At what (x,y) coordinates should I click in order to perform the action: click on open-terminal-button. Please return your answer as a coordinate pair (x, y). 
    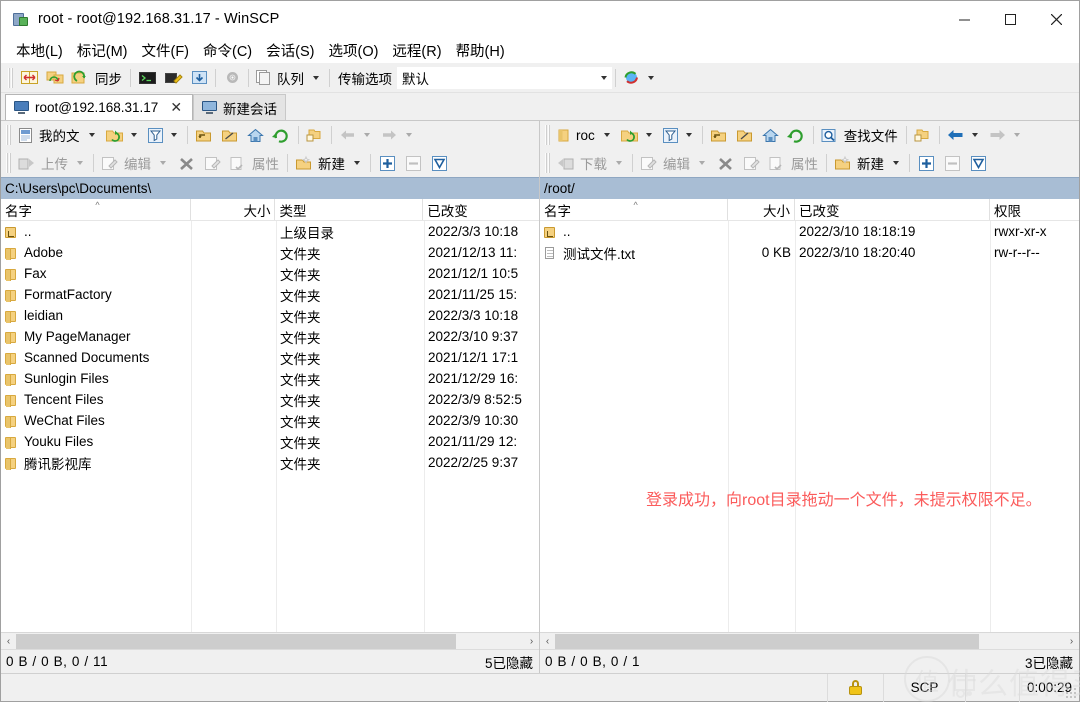
    Looking at the image, I should click on (147, 78).